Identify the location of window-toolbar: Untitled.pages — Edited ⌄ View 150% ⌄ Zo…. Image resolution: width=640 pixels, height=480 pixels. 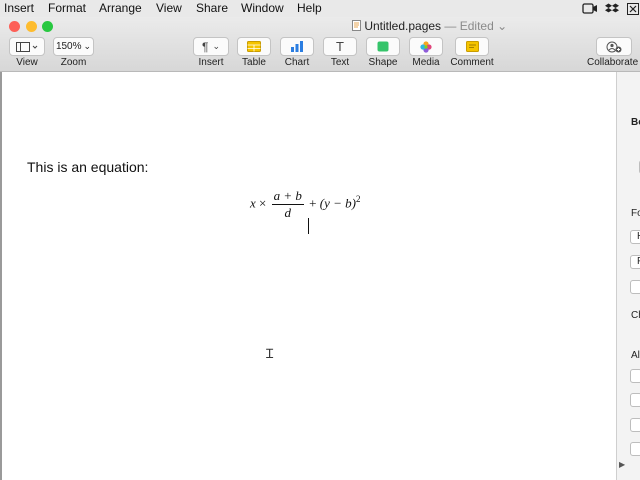
(320, 44).